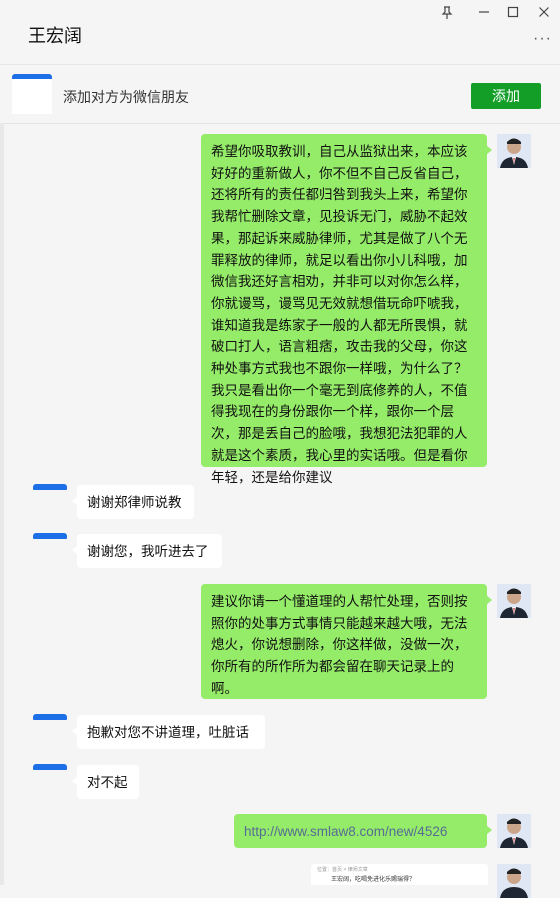 The width and height of the screenshot is (560, 898). I want to click on more-icon: ···, so click(542, 39).